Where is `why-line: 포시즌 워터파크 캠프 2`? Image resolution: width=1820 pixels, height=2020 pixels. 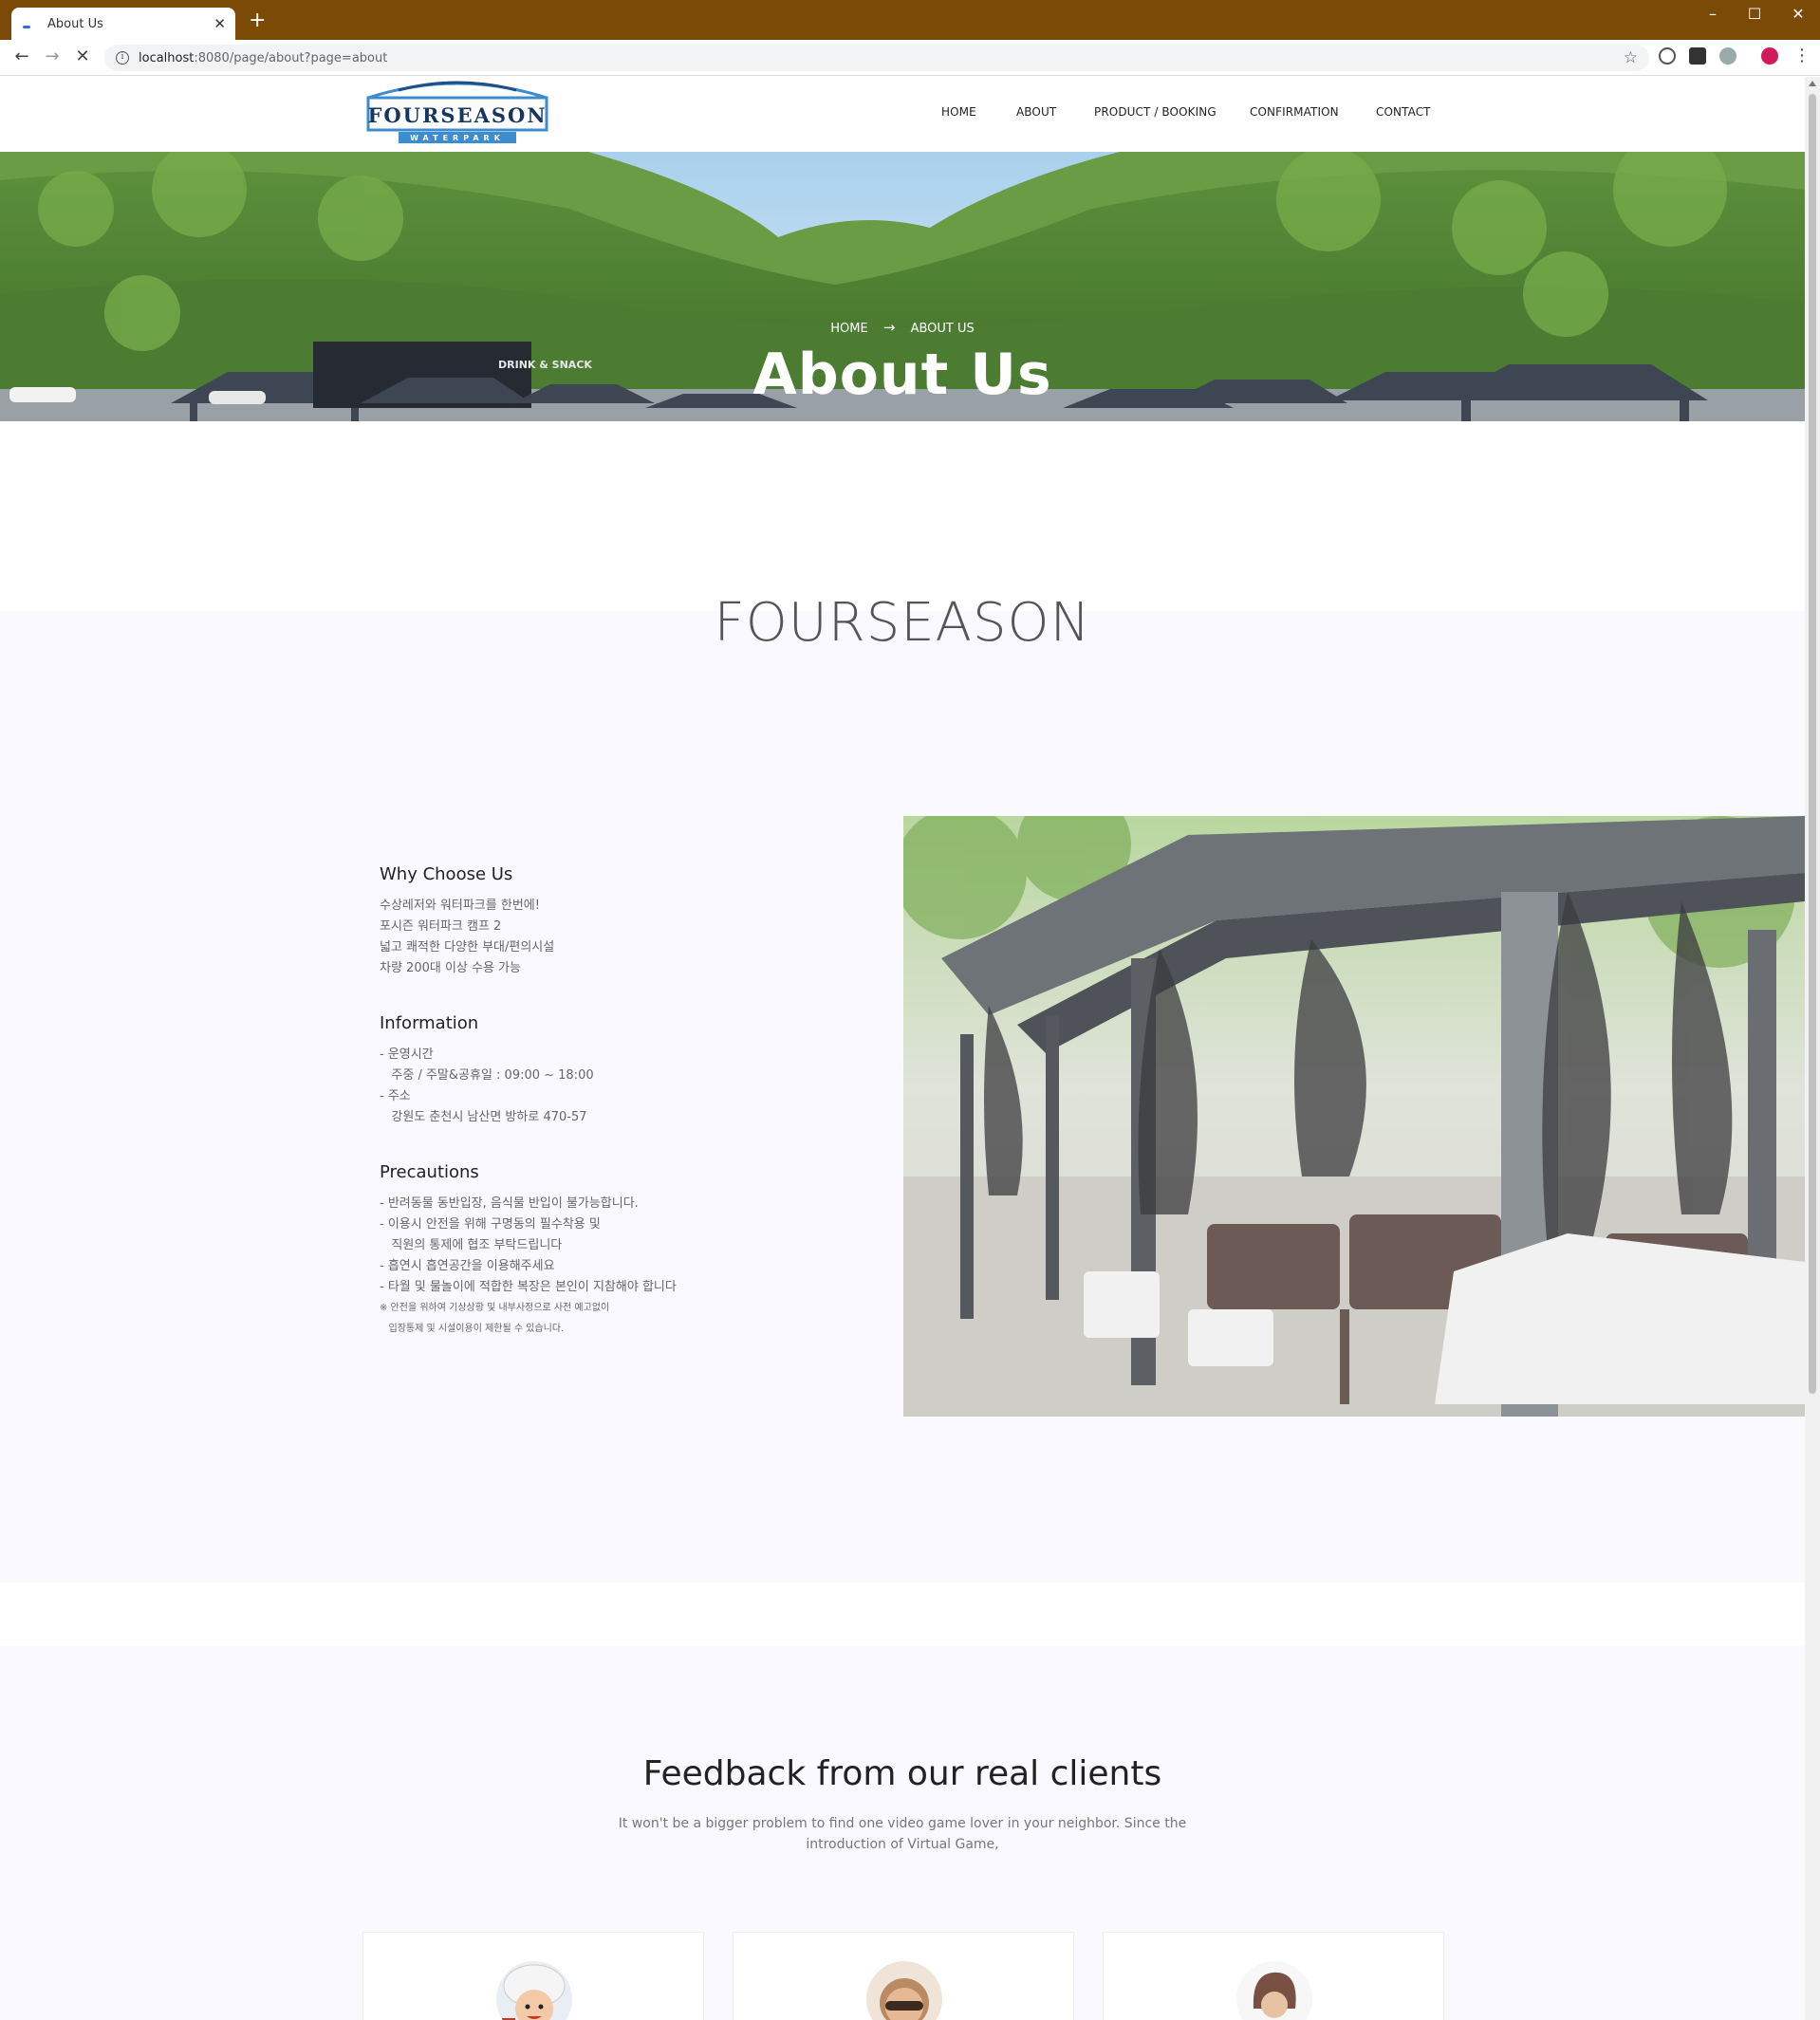
why-line: 포시즌 워터파크 캠프 2 is located at coordinates (441, 927).